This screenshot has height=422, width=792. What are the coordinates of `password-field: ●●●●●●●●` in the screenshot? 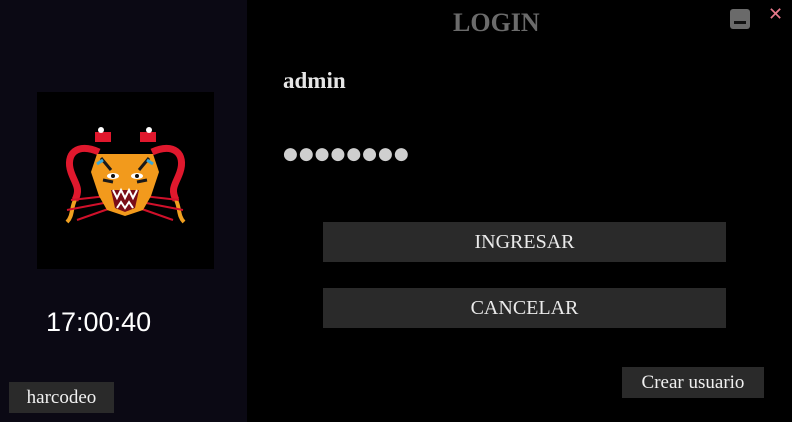 It's located at (448, 154).